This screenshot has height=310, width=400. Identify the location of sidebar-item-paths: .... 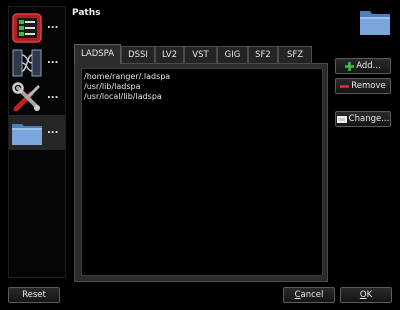
(37, 132).